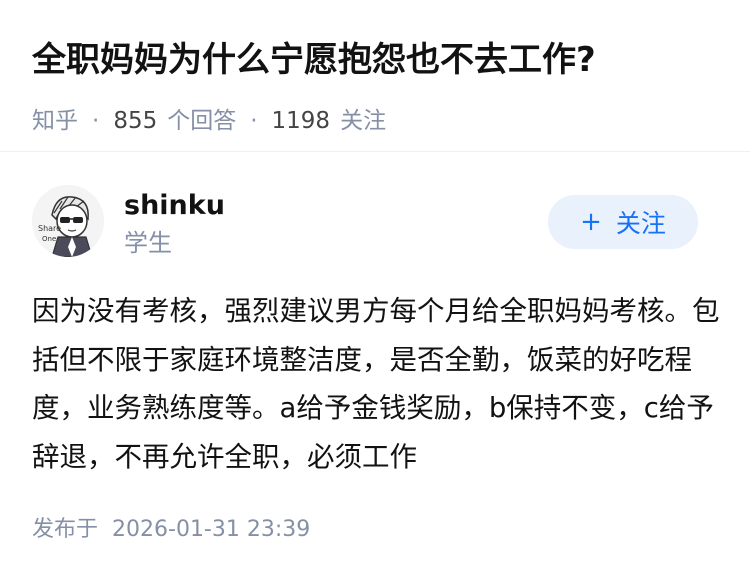 The image size is (750, 582). I want to click on svg-text: One, so click(49, 239).